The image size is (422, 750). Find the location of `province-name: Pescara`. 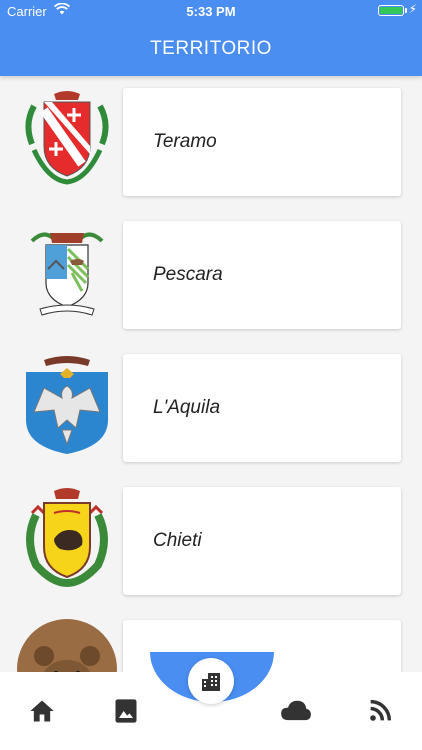

province-name: Pescara is located at coordinates (188, 274).